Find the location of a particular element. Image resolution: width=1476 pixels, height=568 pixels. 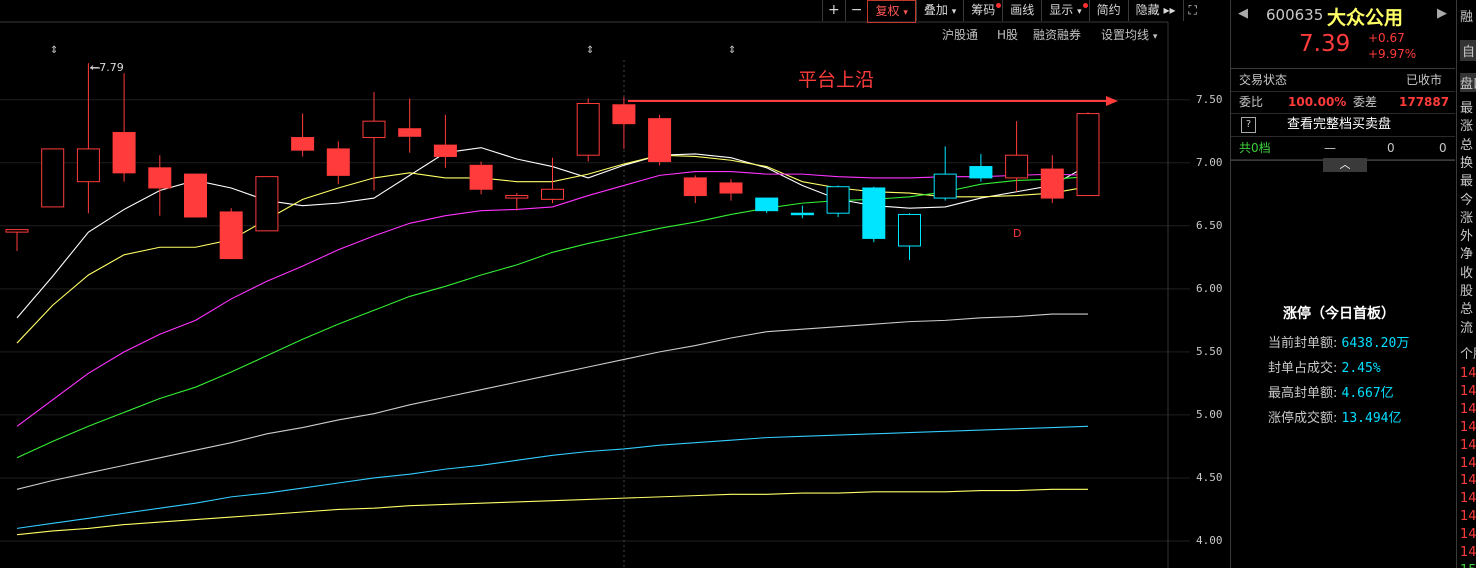

hide-label: 隐藏 ▸▸ is located at coordinates (1155, 10).